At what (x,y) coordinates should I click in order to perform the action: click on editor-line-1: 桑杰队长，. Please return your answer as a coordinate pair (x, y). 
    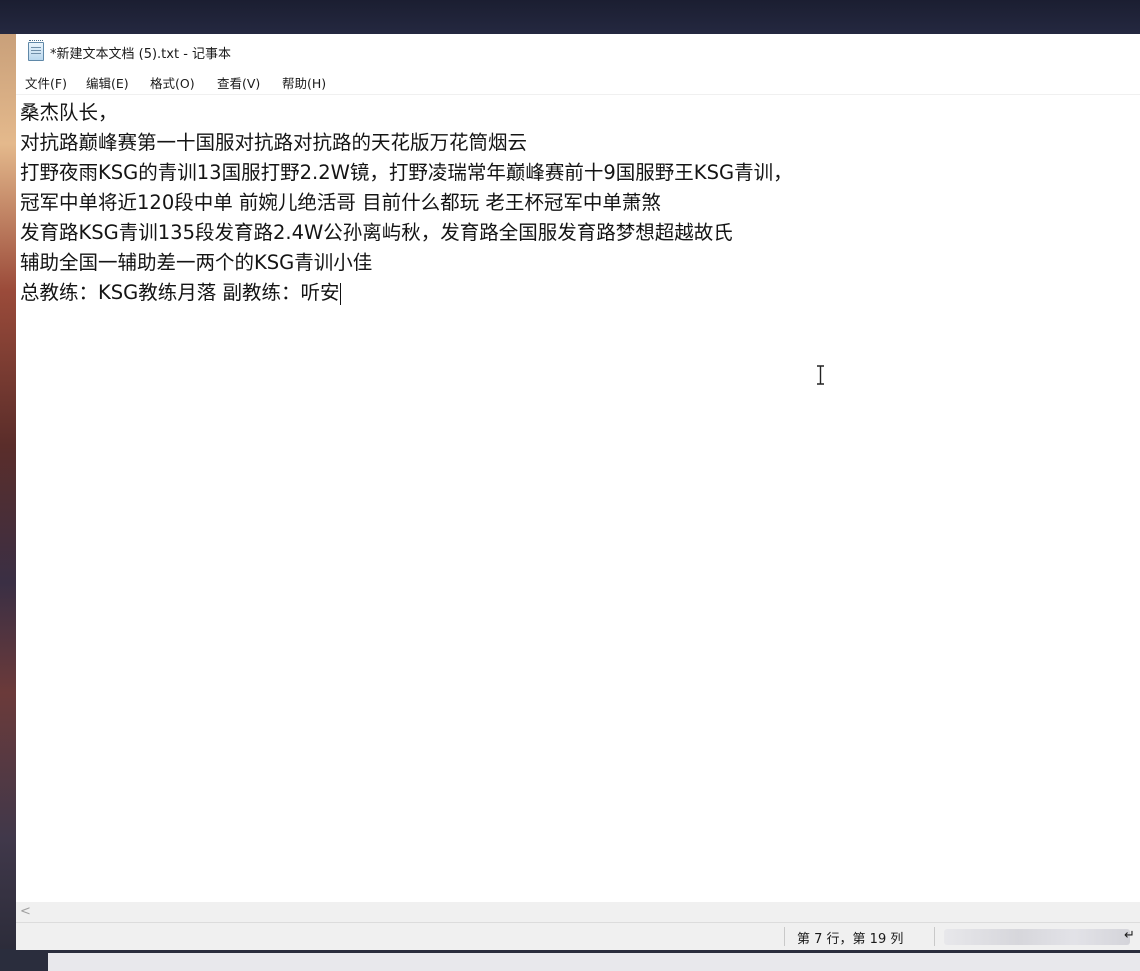
    Looking at the image, I should click on (69, 112).